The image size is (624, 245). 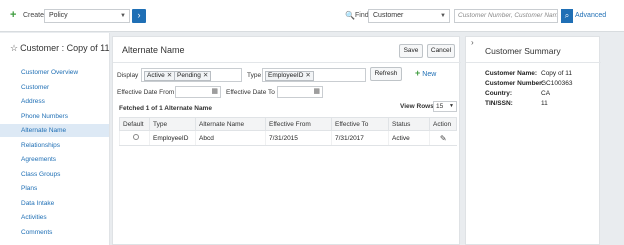 I want to click on nav-item-customer-overview: Customer Overview, so click(x=54, y=72).